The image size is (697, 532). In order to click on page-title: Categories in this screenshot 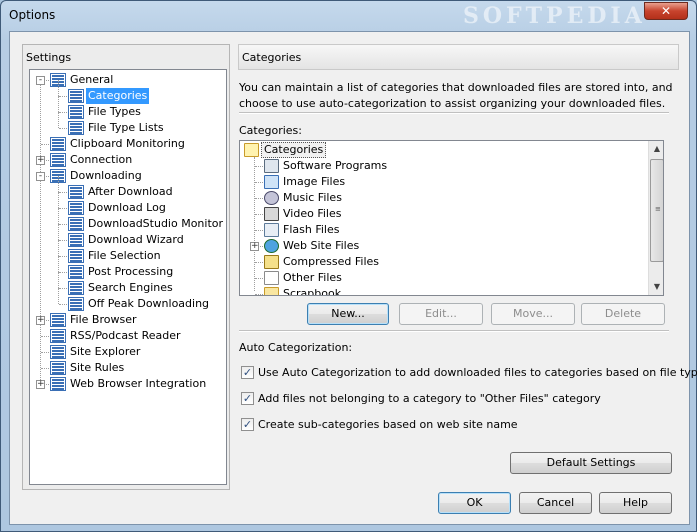, I will do `click(272, 57)`.